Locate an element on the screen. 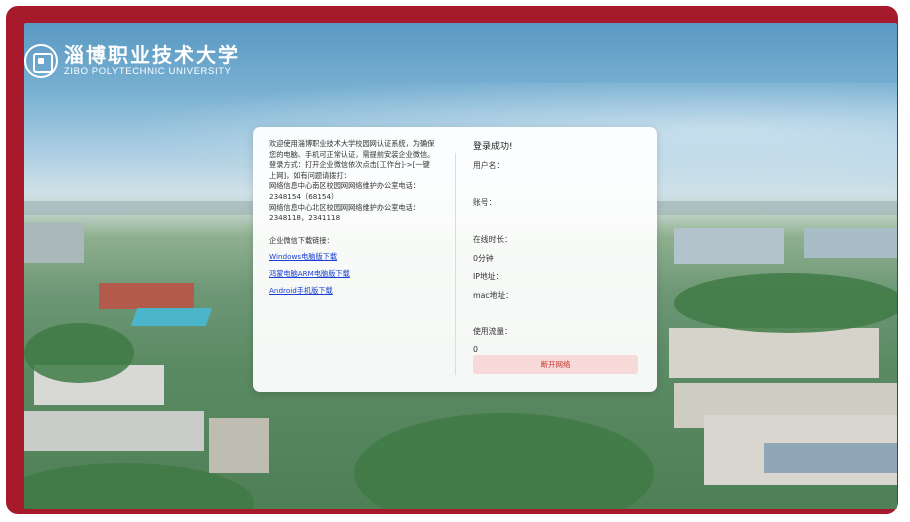 The width and height of the screenshot is (910, 522). online-duration-value: 0分钟 is located at coordinates (483, 258).